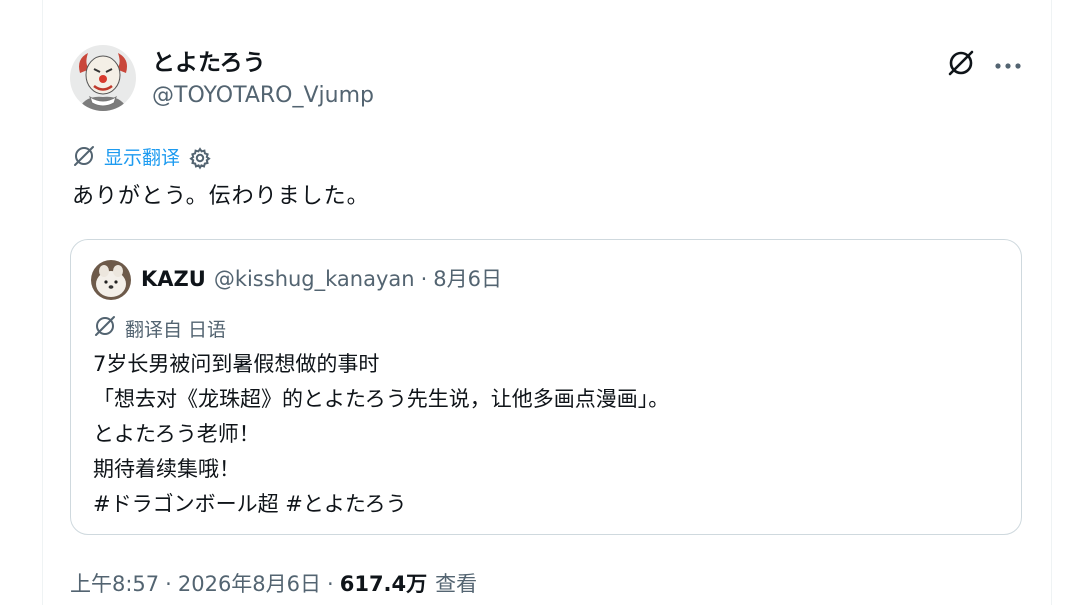 Image resolution: width=1080 pixels, height=605 pixels. I want to click on more-dots-icon, so click(1008, 65).